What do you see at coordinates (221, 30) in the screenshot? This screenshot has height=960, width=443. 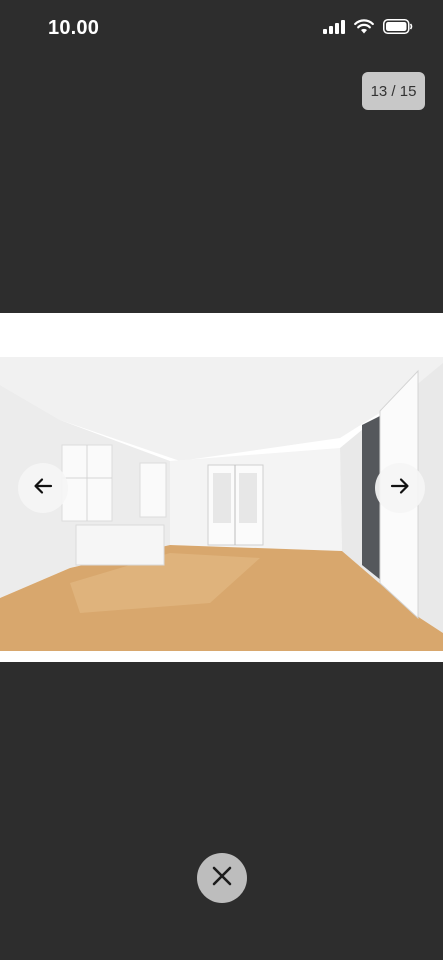 I see `status-bar: 10.00` at bounding box center [221, 30].